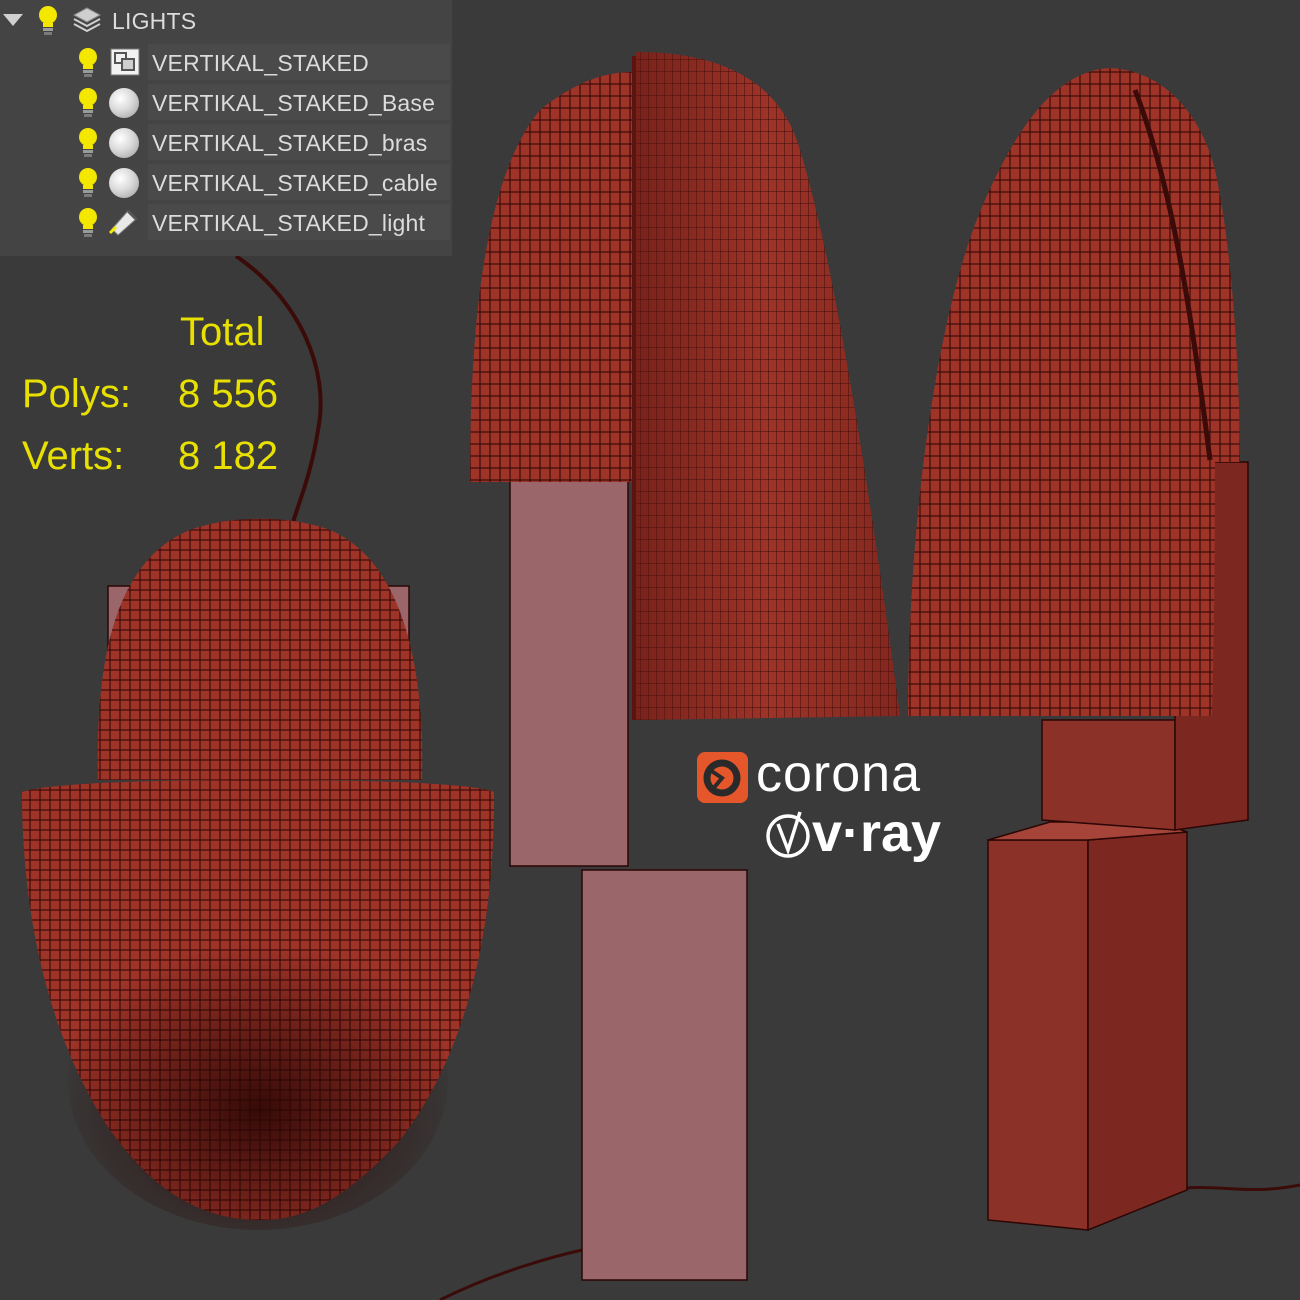  I want to click on stats-header: Total, so click(222, 332).